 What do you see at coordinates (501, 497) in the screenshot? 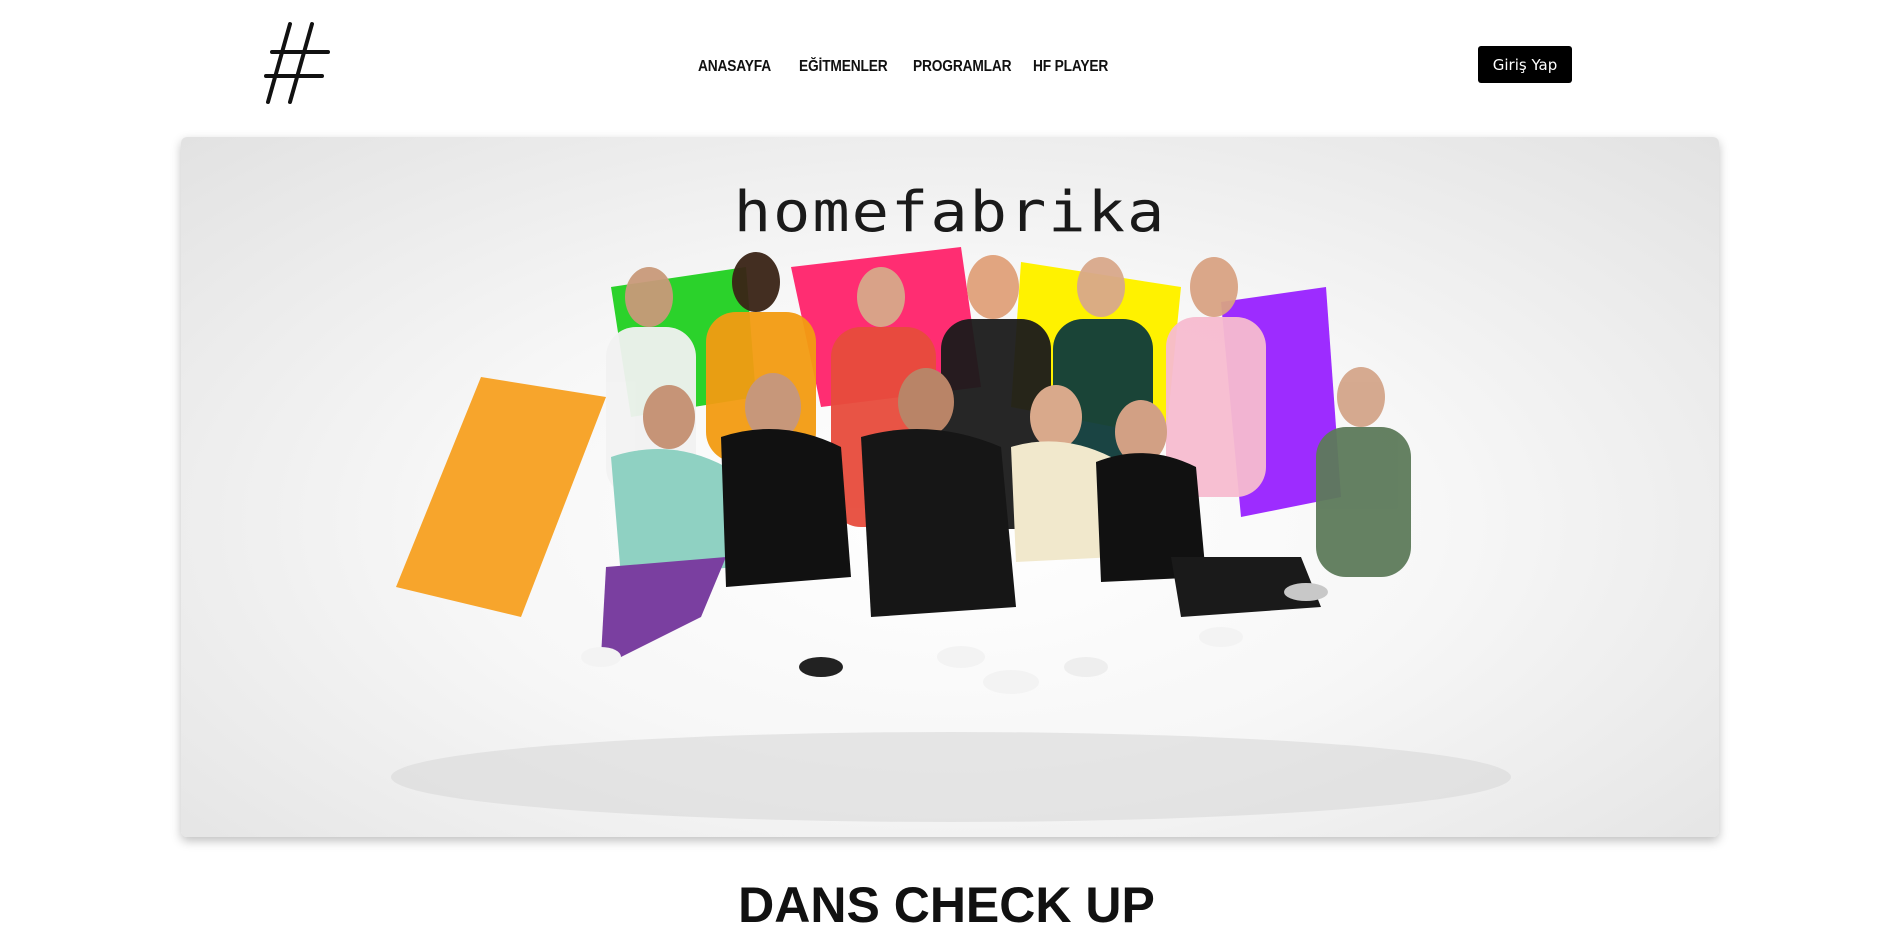
I see `orange-panel` at bounding box center [501, 497].